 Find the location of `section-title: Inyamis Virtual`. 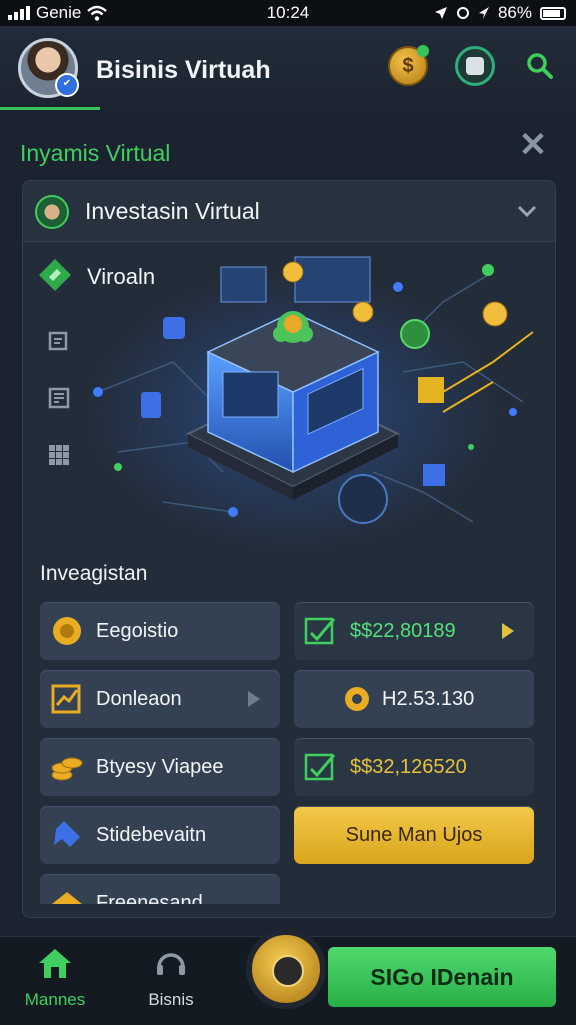

section-title: Inyamis Virtual is located at coordinates (95, 153).